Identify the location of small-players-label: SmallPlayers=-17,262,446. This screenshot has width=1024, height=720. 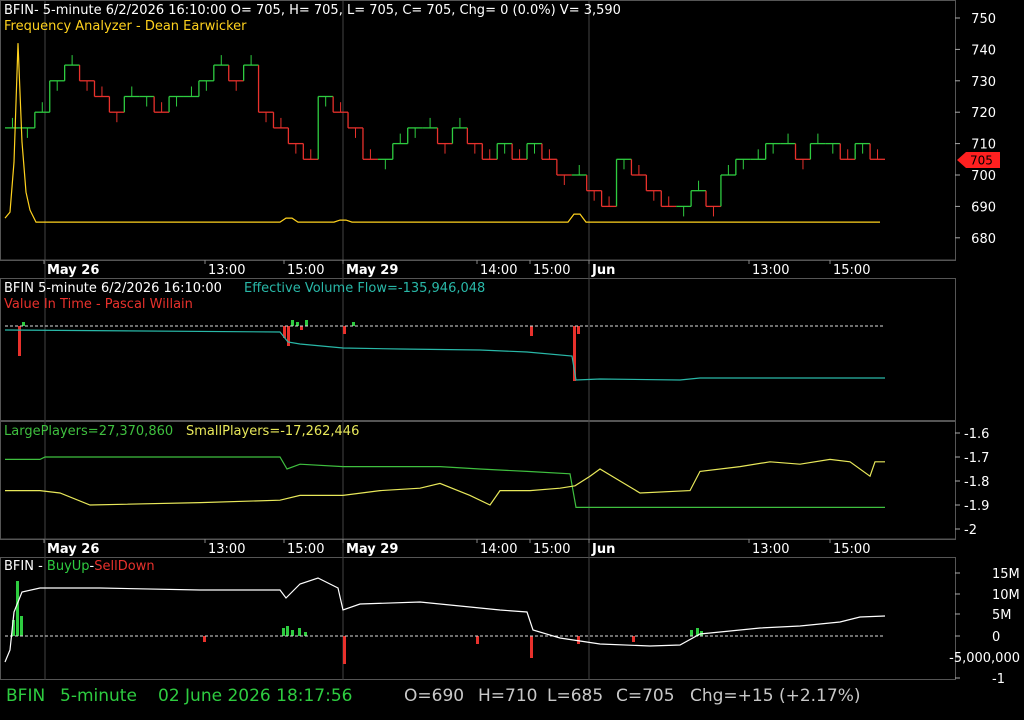
(272, 431).